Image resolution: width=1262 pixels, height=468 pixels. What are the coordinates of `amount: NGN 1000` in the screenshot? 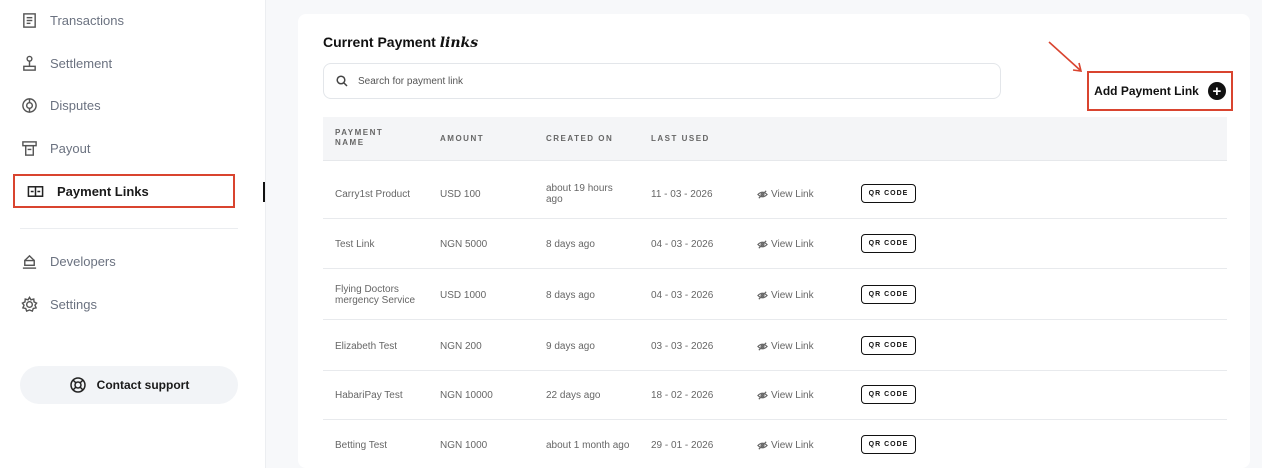 It's located at (464, 445).